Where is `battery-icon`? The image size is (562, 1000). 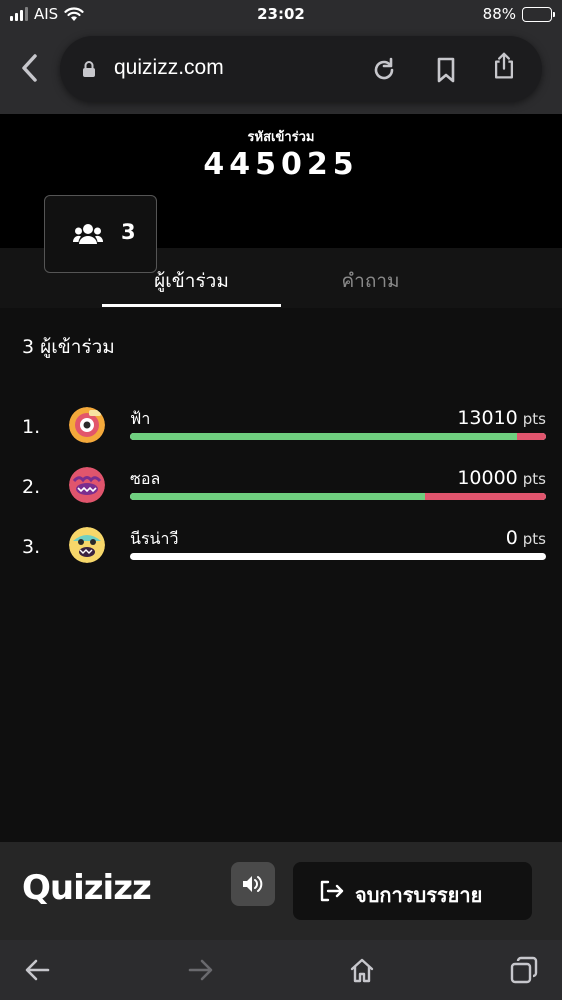
battery-icon is located at coordinates (538, 14).